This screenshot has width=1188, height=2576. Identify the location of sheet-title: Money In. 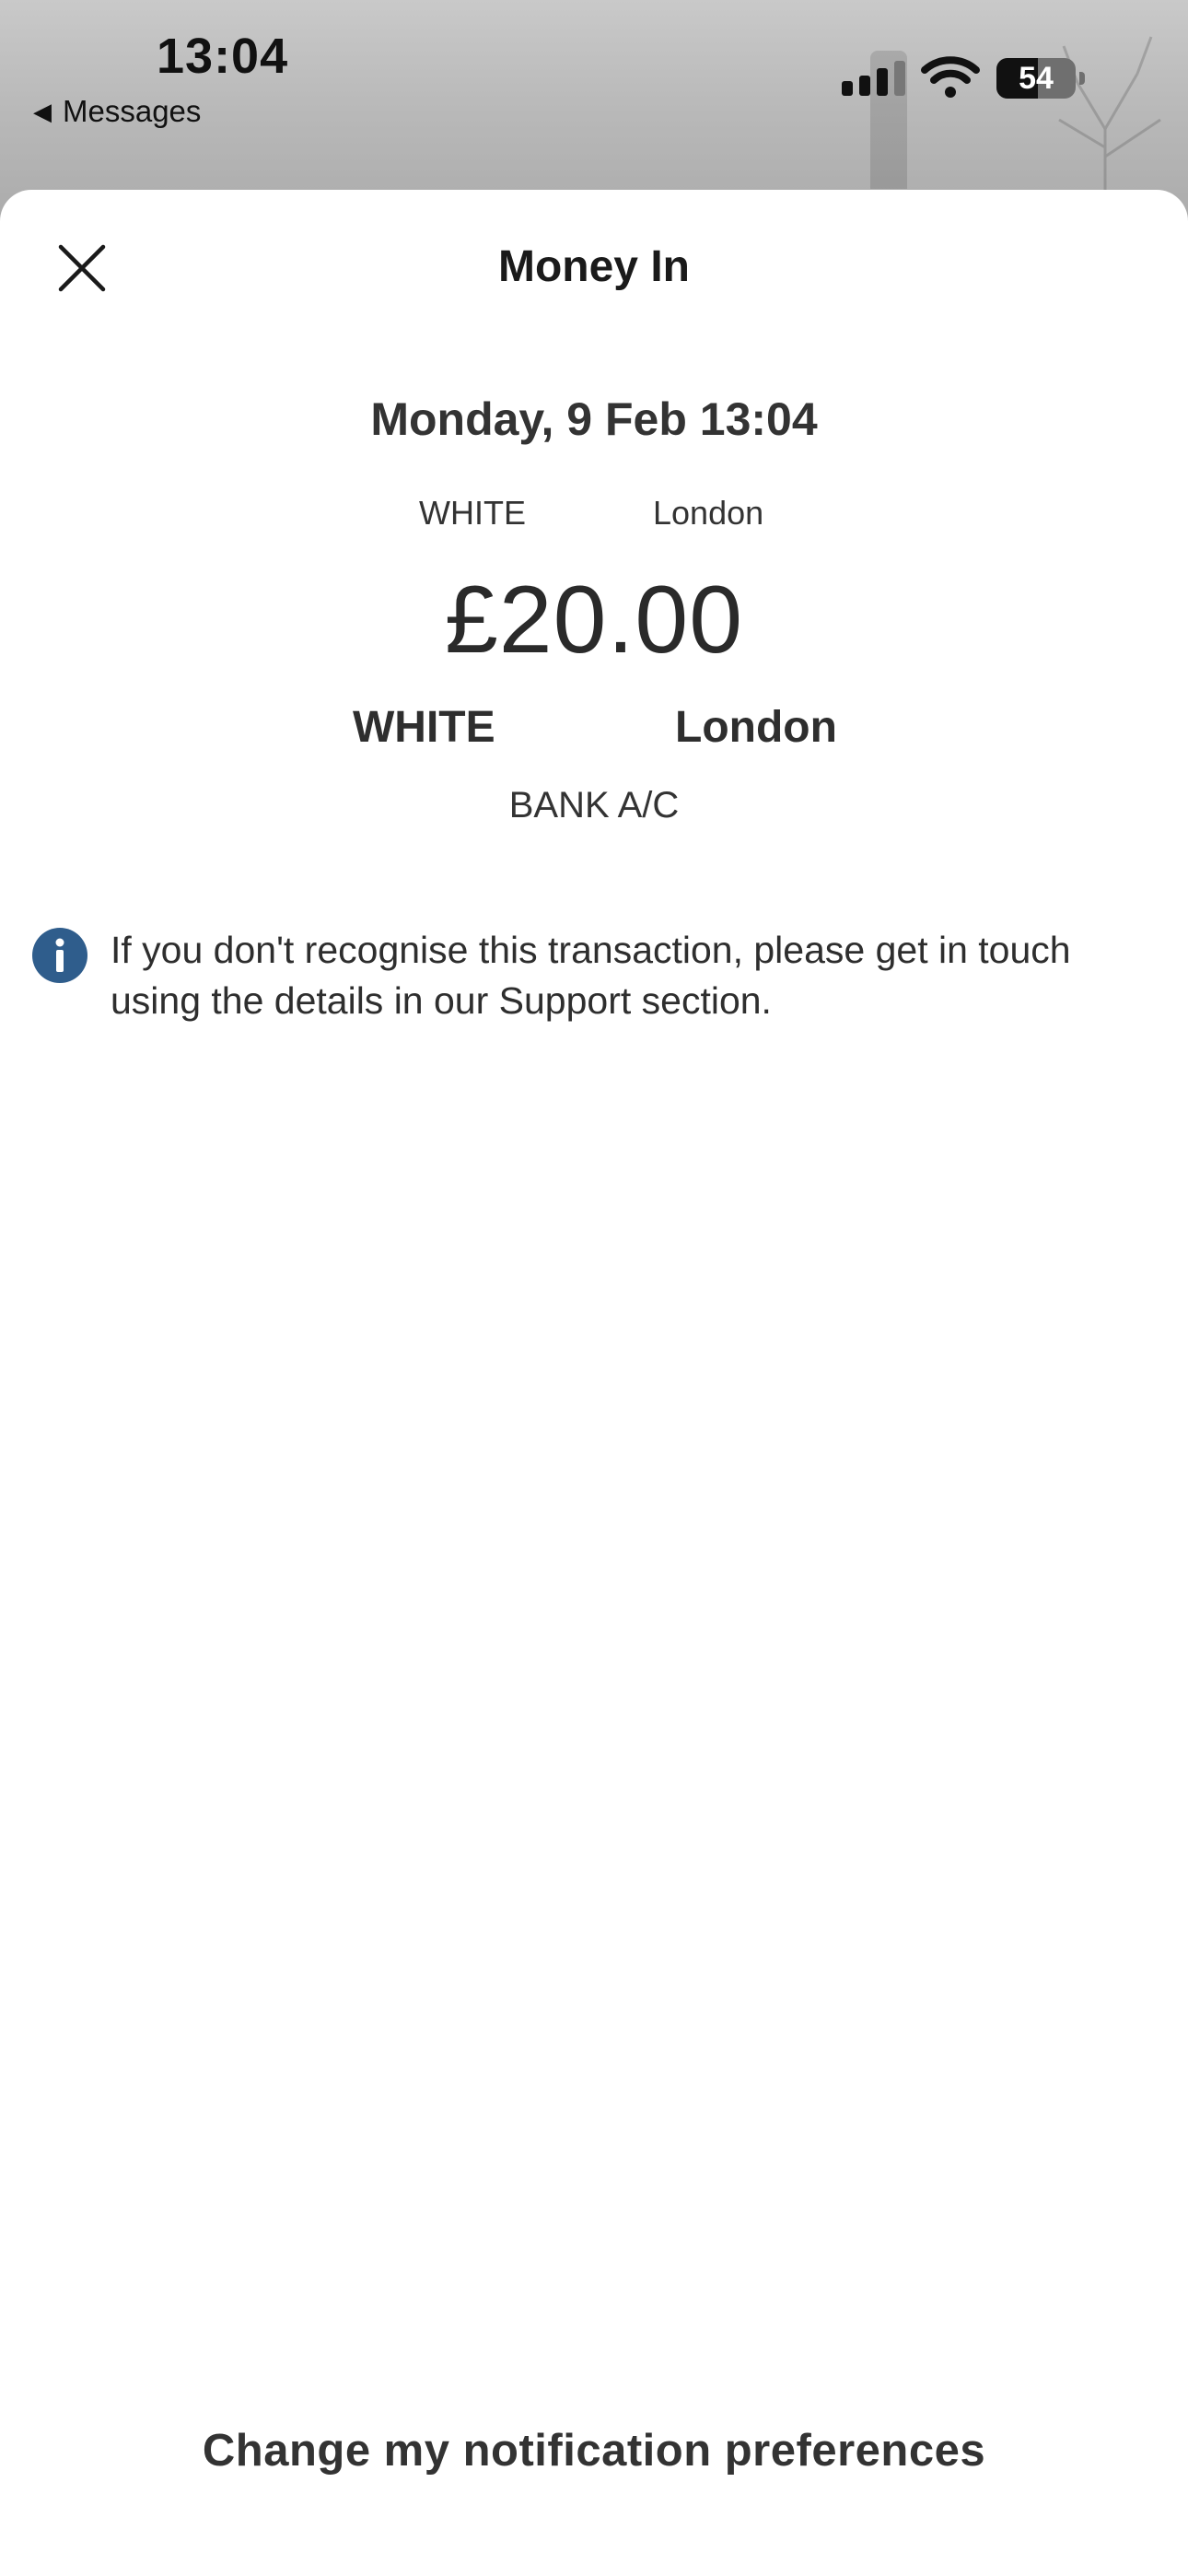
(593, 266).